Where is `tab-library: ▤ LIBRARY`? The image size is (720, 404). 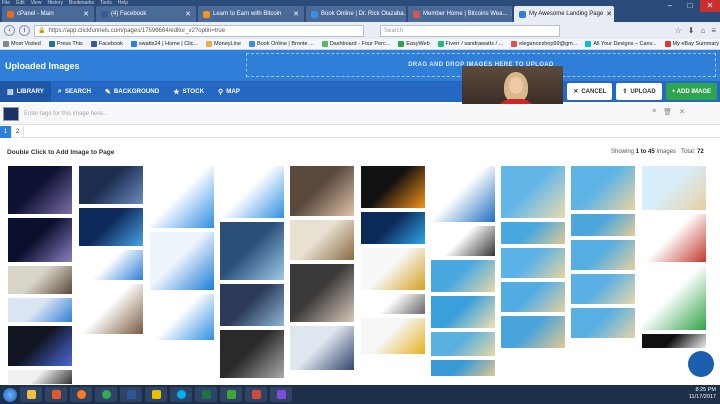
tab-library: ▤ LIBRARY is located at coordinates (25, 91).